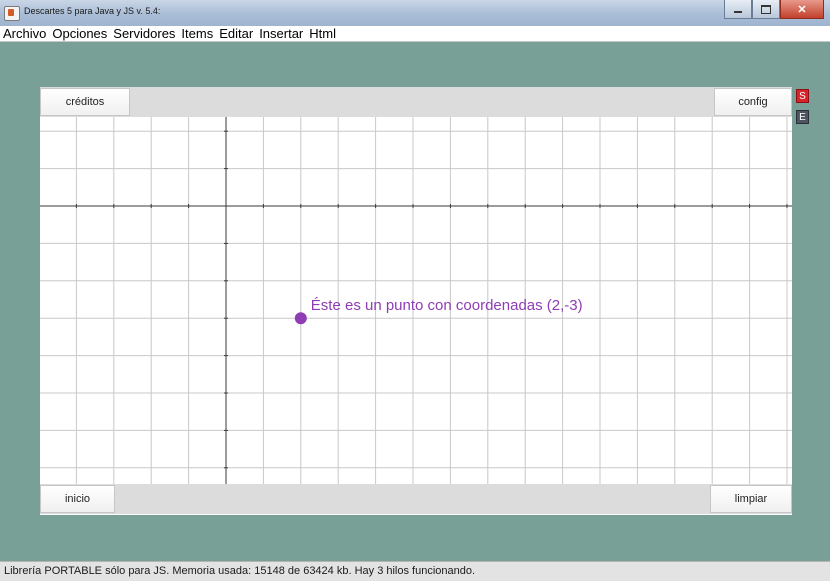  Describe the element at coordinates (416, 102) in the screenshot. I see `scene-top-bar: créditos config` at that location.